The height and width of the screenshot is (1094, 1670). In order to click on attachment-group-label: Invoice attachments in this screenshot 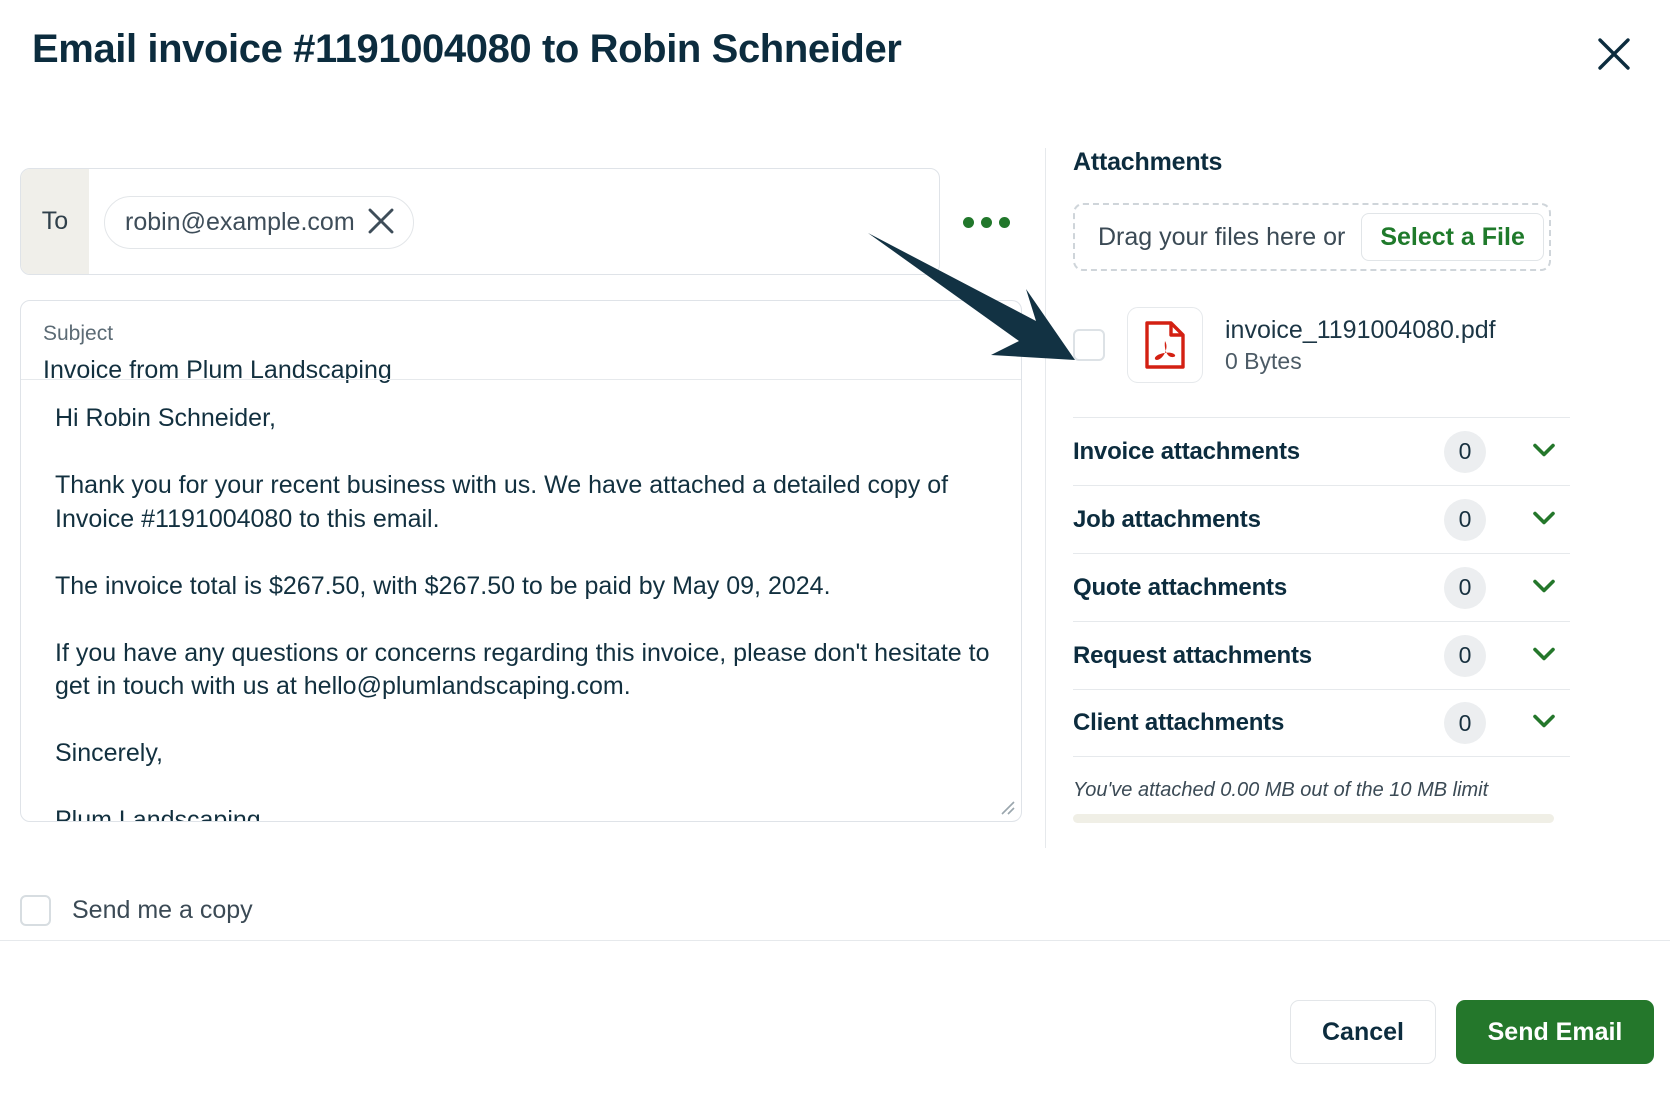, I will do `click(1186, 451)`.